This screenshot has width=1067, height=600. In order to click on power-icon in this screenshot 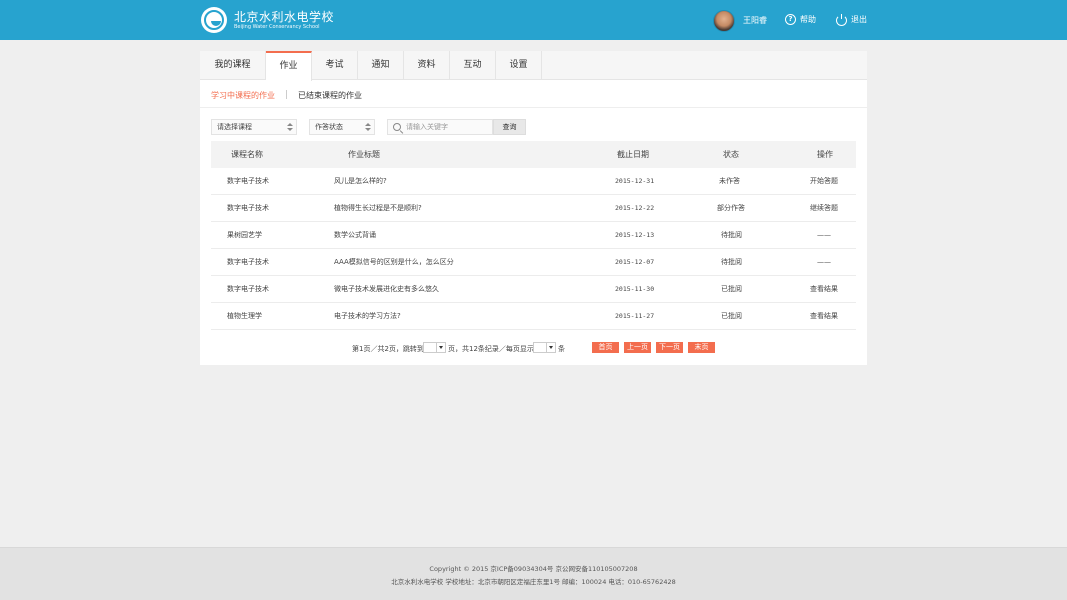, I will do `click(841, 20)`.